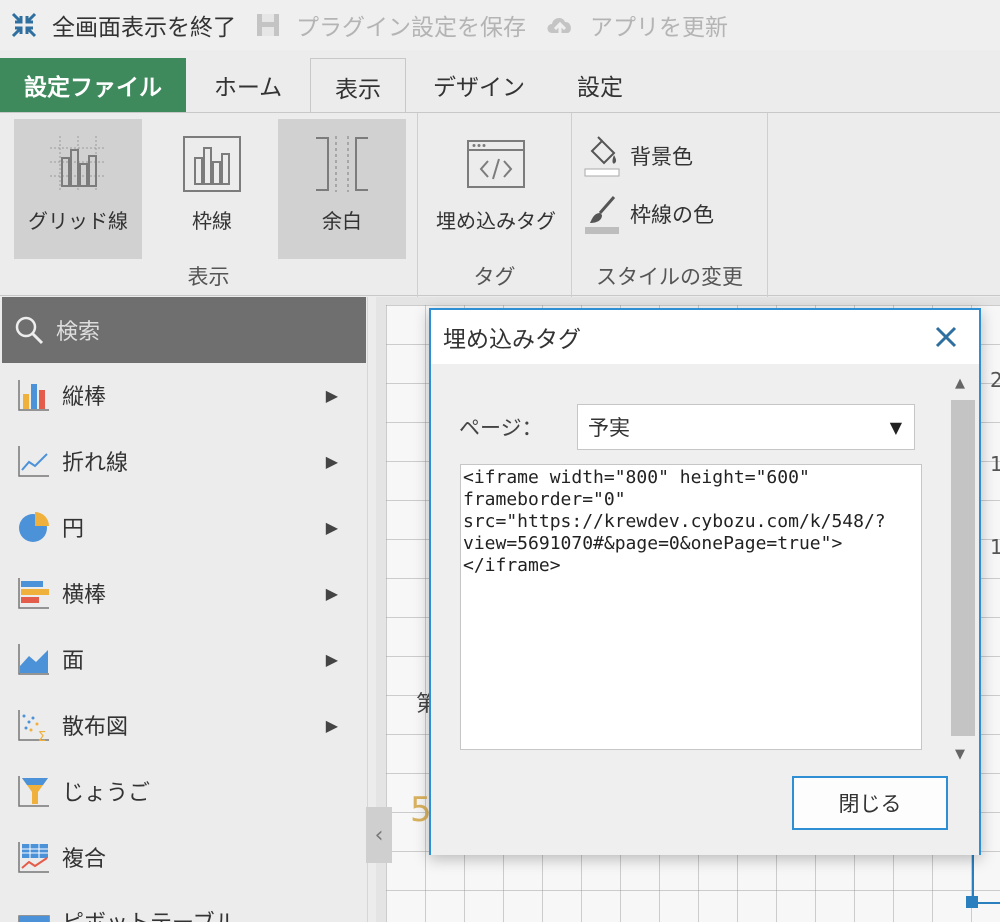 The image size is (1000, 922). Describe the element at coordinates (33, 461) in the screenshot. I see `line-chart-icon` at that location.